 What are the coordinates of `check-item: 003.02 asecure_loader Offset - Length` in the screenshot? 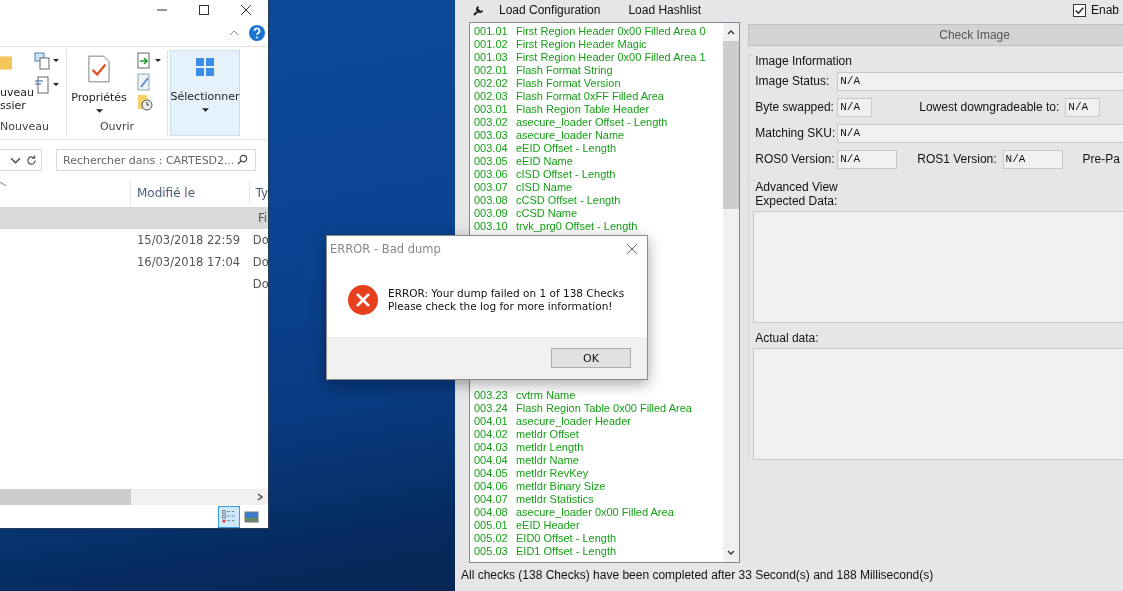 It's located at (599, 122).